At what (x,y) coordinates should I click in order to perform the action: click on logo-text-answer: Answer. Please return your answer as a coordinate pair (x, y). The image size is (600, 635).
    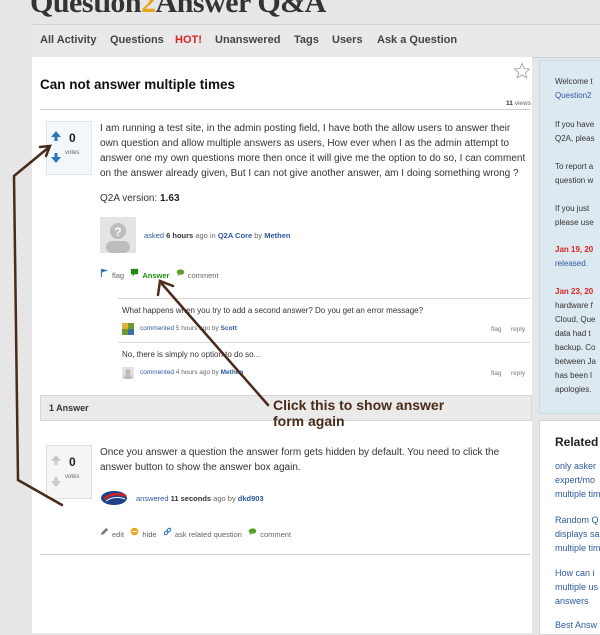
    Looking at the image, I should click on (203, 9).